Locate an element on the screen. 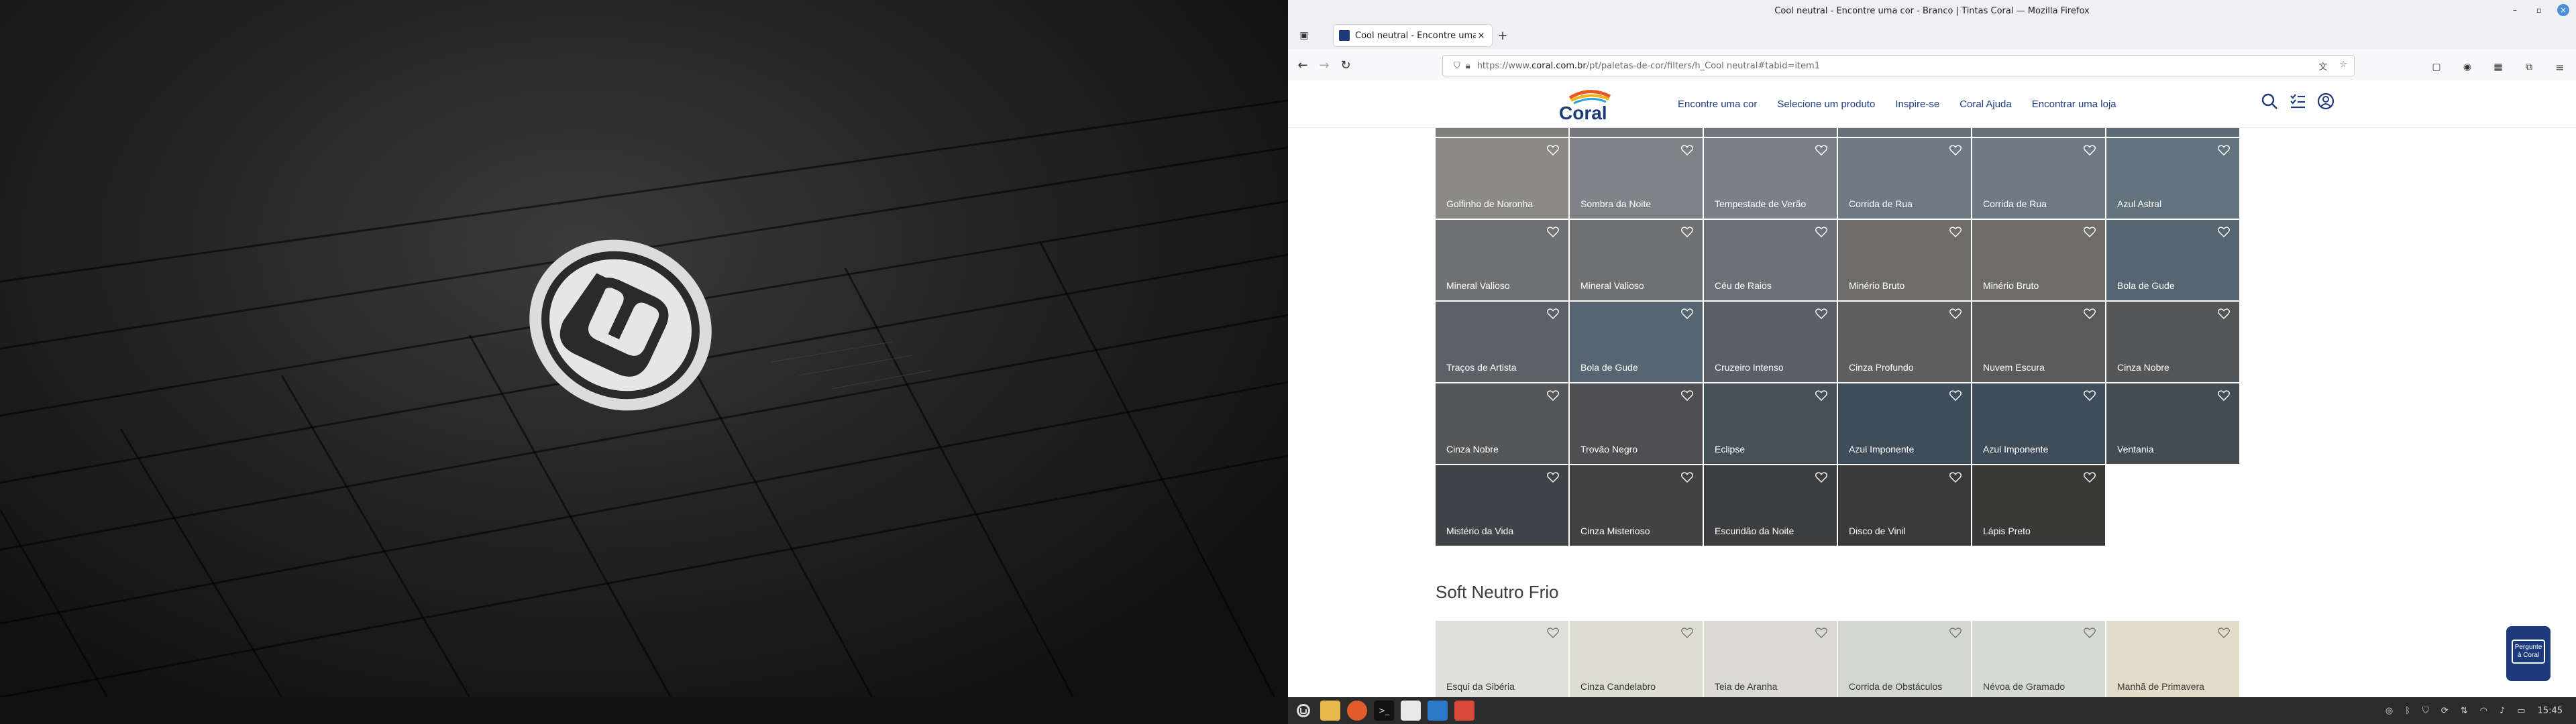  nav-selecione-produto: Selecione um produto is located at coordinates (1826, 104).